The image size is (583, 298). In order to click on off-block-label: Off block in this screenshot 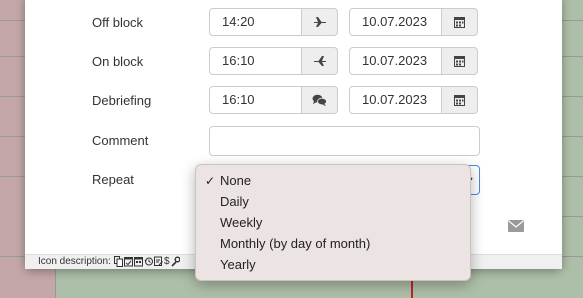, I will do `click(118, 22)`.